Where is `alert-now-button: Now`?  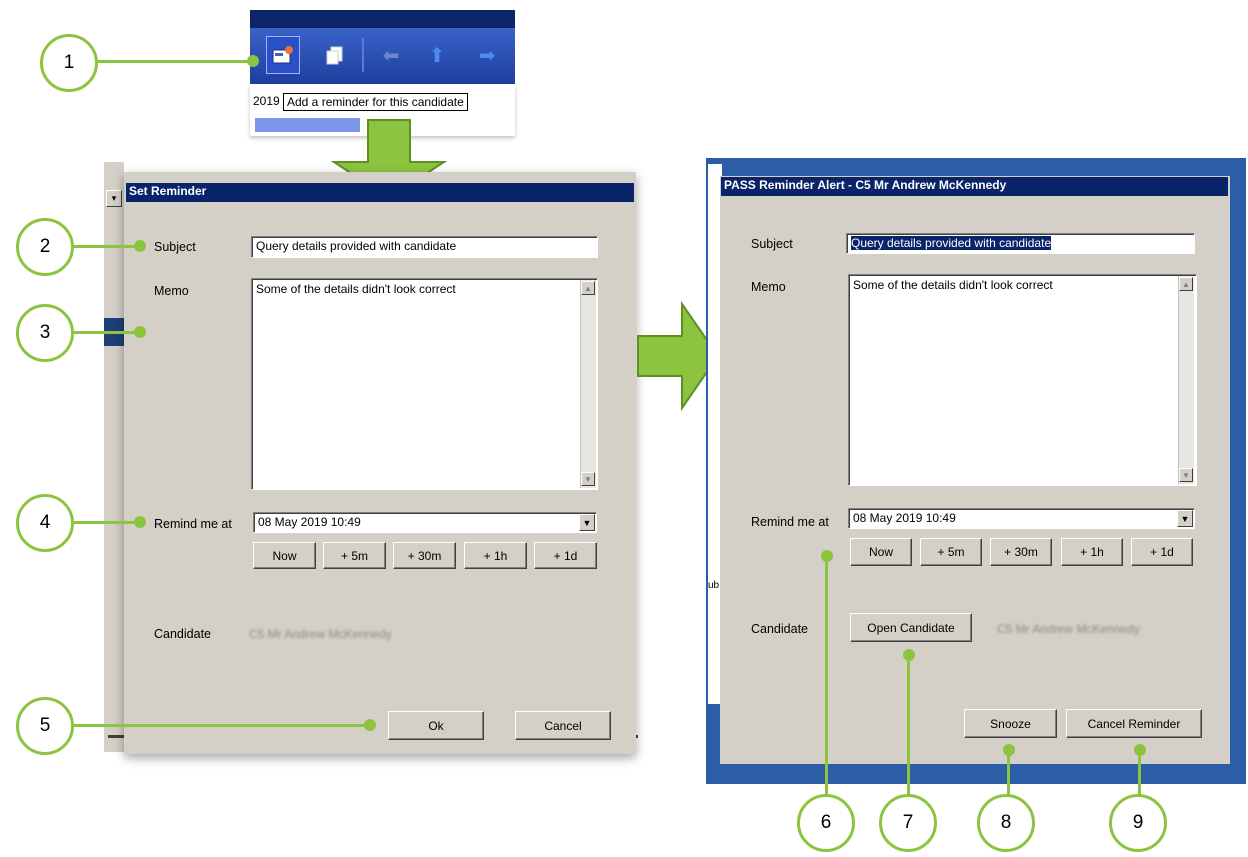 alert-now-button: Now is located at coordinates (881, 552).